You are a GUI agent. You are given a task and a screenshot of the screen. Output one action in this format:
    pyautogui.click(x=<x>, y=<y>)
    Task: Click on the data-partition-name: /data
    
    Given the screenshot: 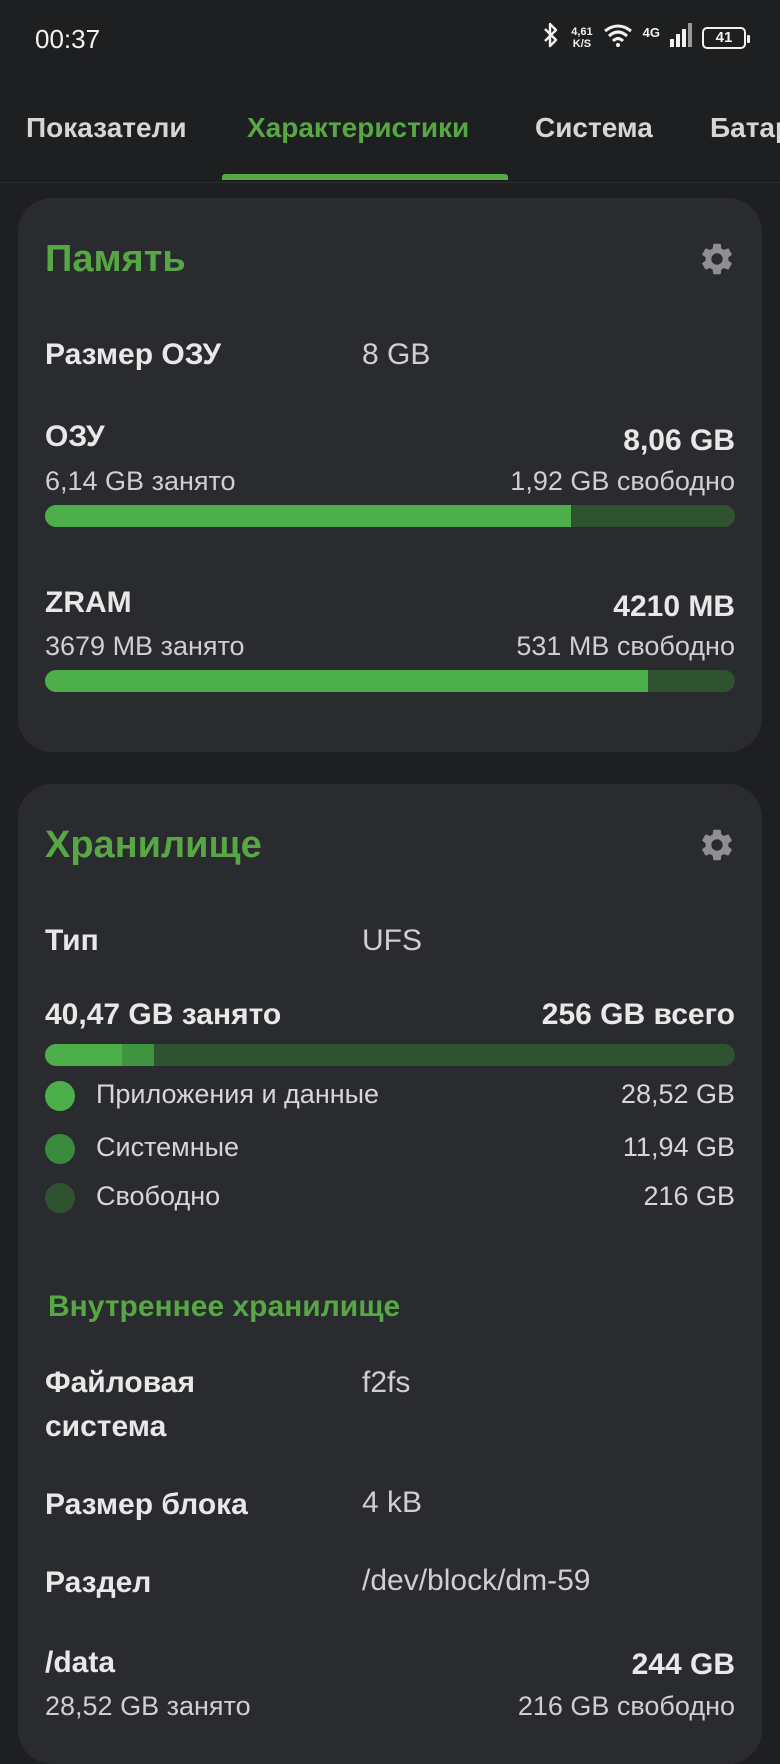 What is the action you would take?
    pyautogui.click(x=80, y=1662)
    